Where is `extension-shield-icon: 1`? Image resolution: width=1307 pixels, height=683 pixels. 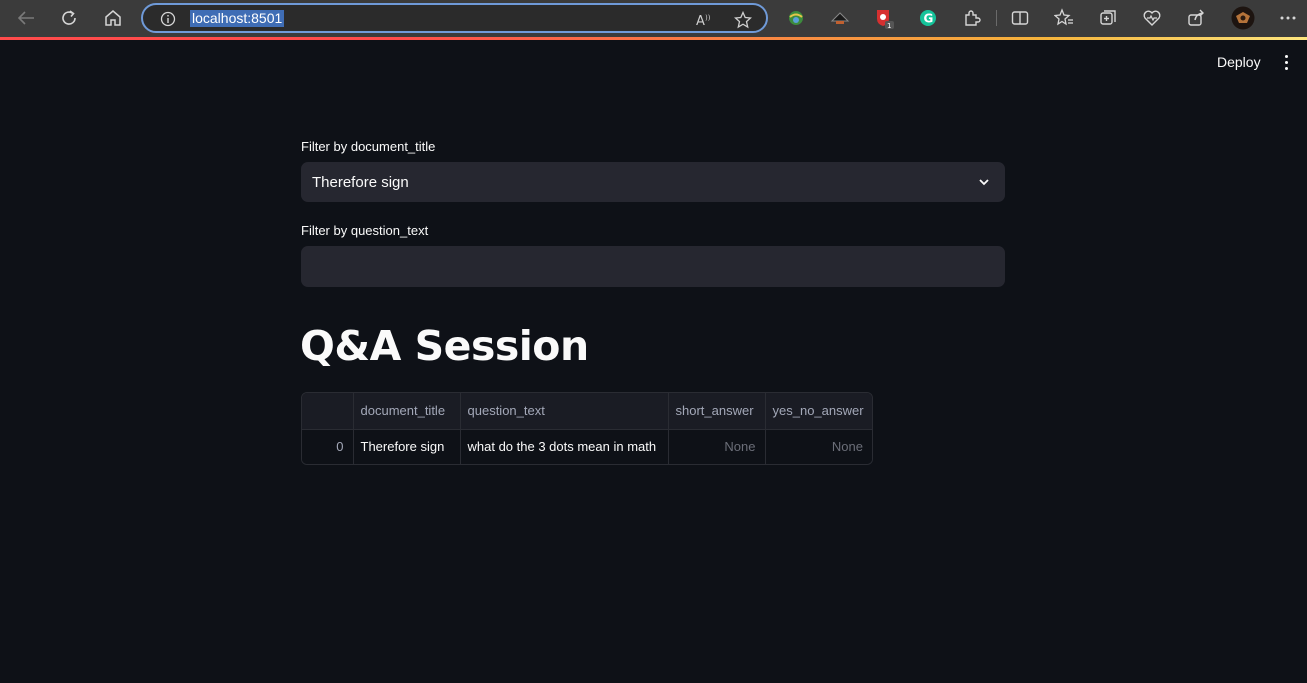
extension-shield-icon: 1 is located at coordinates (884, 18).